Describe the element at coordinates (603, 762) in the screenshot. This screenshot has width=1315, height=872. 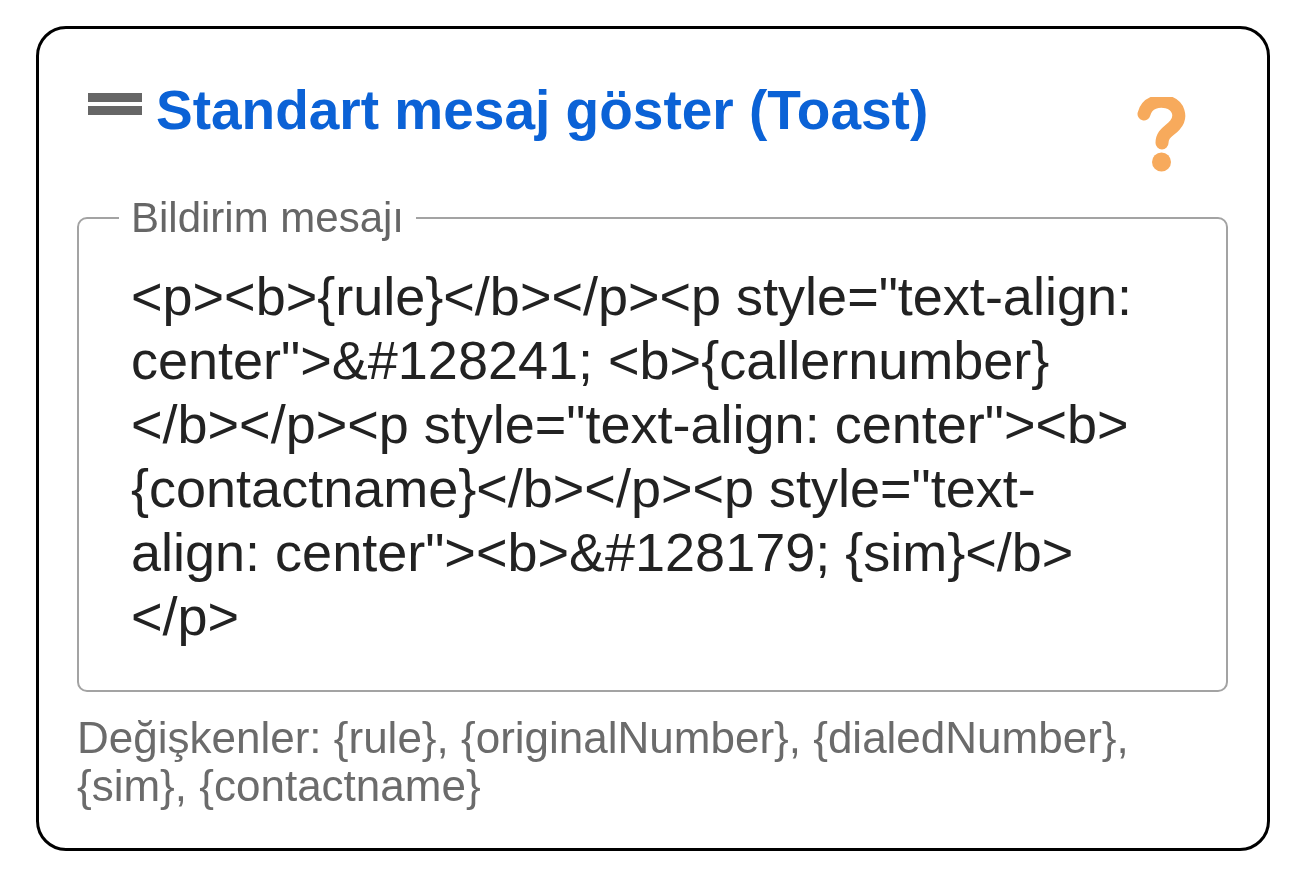
I see `variables-hint: Değişkenler: {rule}, {originalNumber}, {dialedNumber}, {sim}, {contactname}` at that location.